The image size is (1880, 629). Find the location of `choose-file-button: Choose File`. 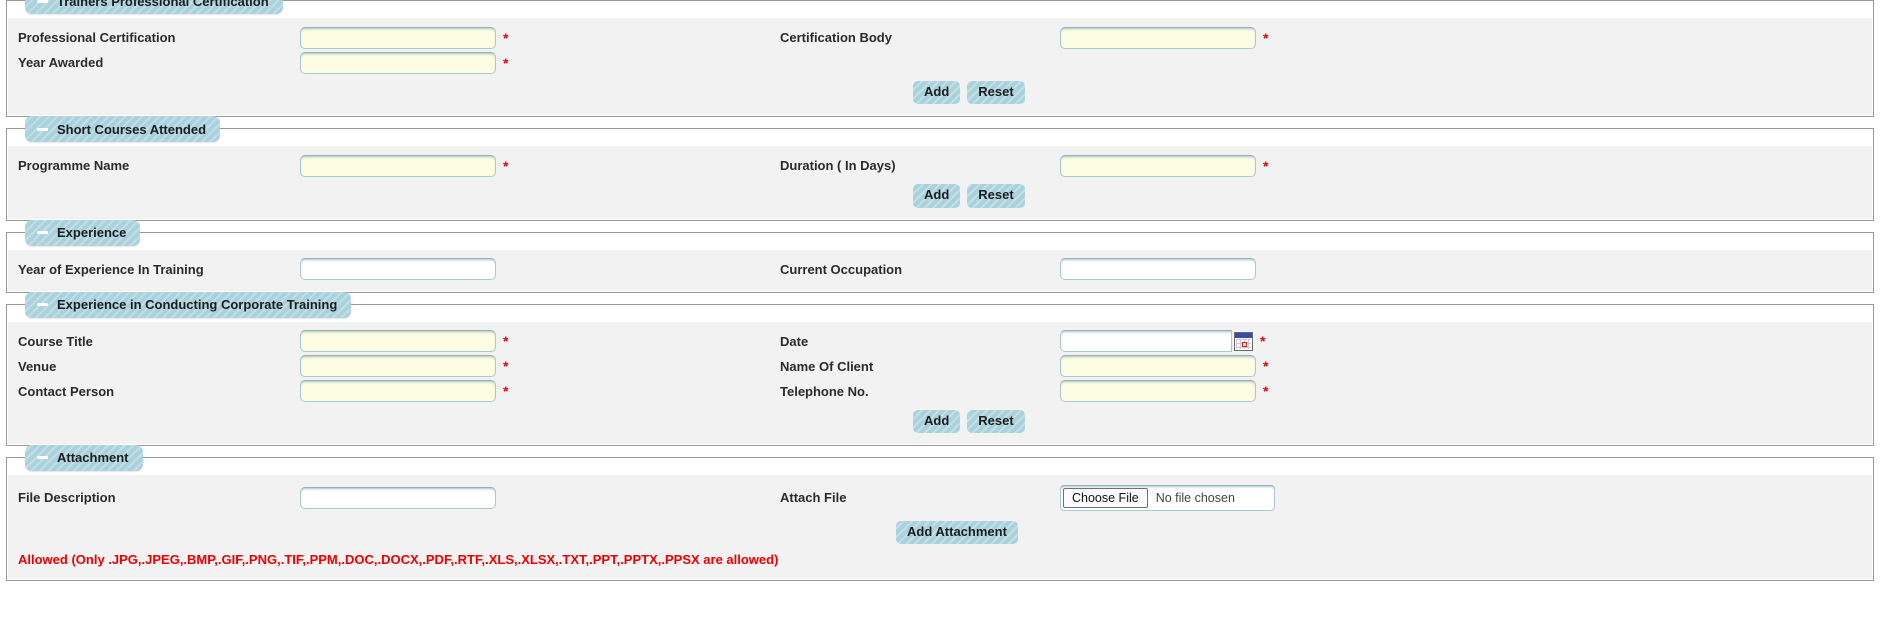

choose-file-button: Choose File is located at coordinates (1105, 497).